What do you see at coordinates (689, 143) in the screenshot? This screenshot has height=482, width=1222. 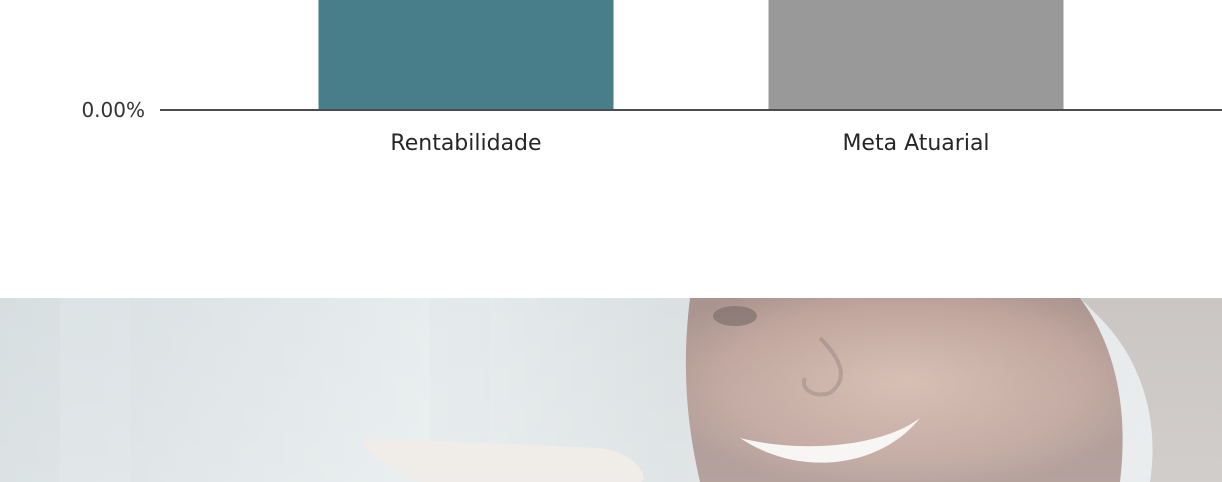 I see `category-labels: Rentabilidade Meta Atuarial` at bounding box center [689, 143].